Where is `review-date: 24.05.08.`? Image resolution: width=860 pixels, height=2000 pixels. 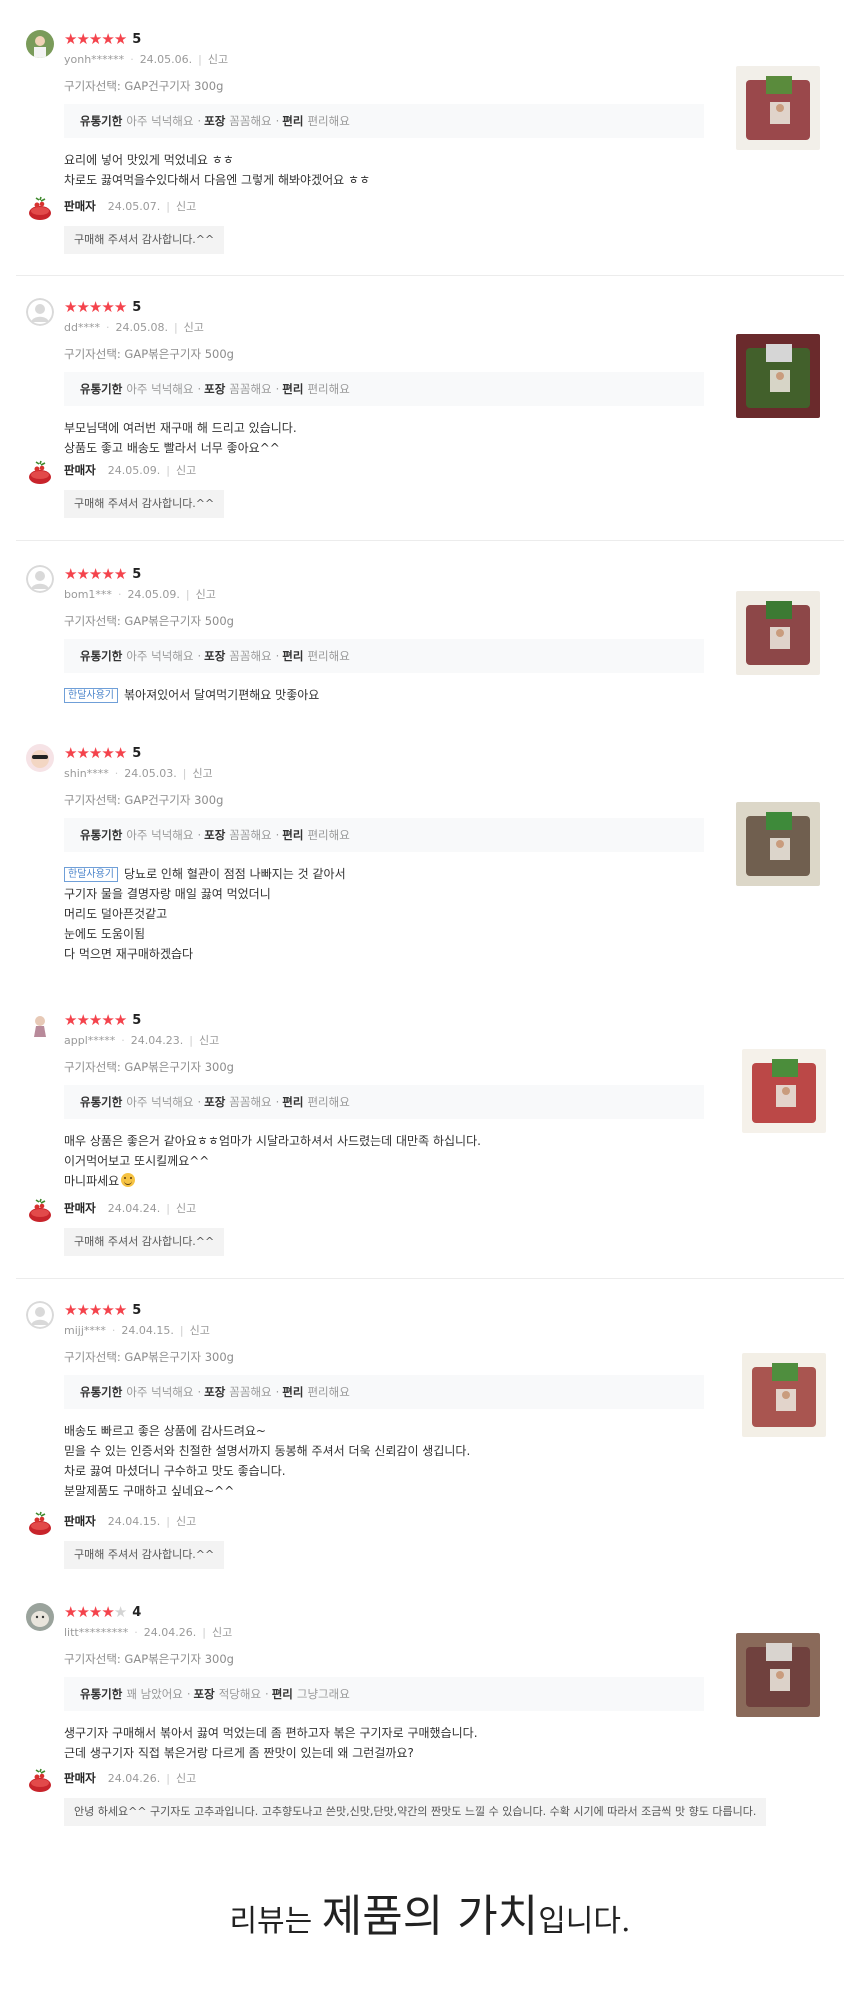 review-date: 24.05.08. is located at coordinates (141, 327).